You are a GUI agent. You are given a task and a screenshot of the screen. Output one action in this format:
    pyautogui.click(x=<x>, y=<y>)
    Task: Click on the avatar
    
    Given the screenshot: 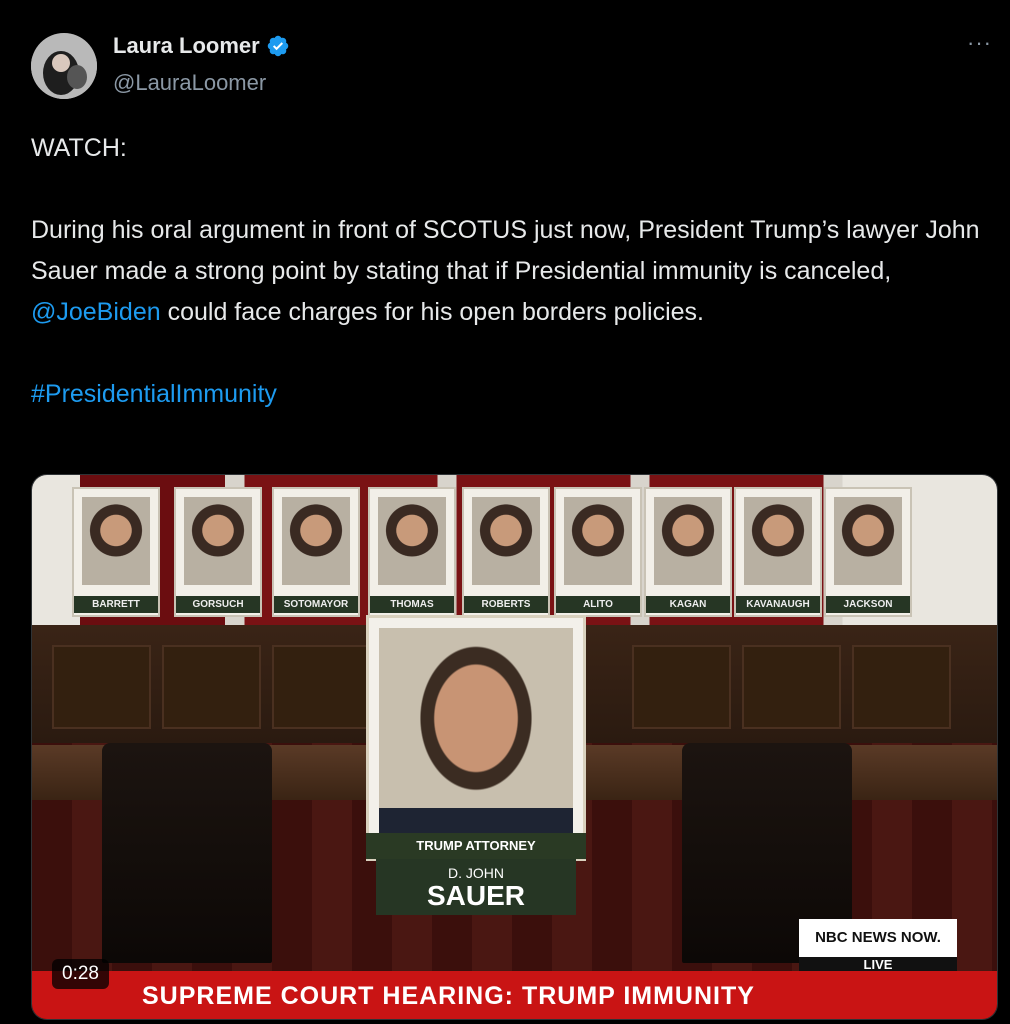 What is the action you would take?
    pyautogui.click(x=64, y=66)
    